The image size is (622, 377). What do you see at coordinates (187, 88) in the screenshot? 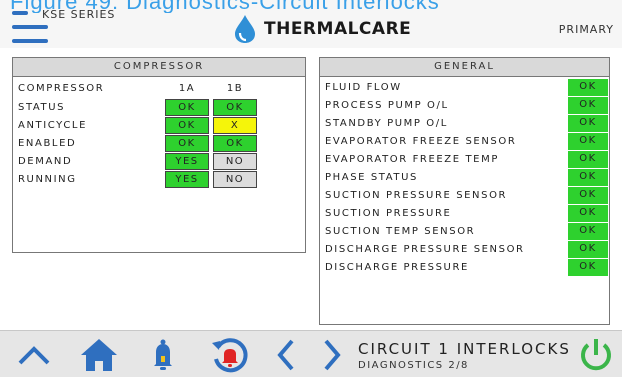
I see `col-1a-header: 1A` at bounding box center [187, 88].